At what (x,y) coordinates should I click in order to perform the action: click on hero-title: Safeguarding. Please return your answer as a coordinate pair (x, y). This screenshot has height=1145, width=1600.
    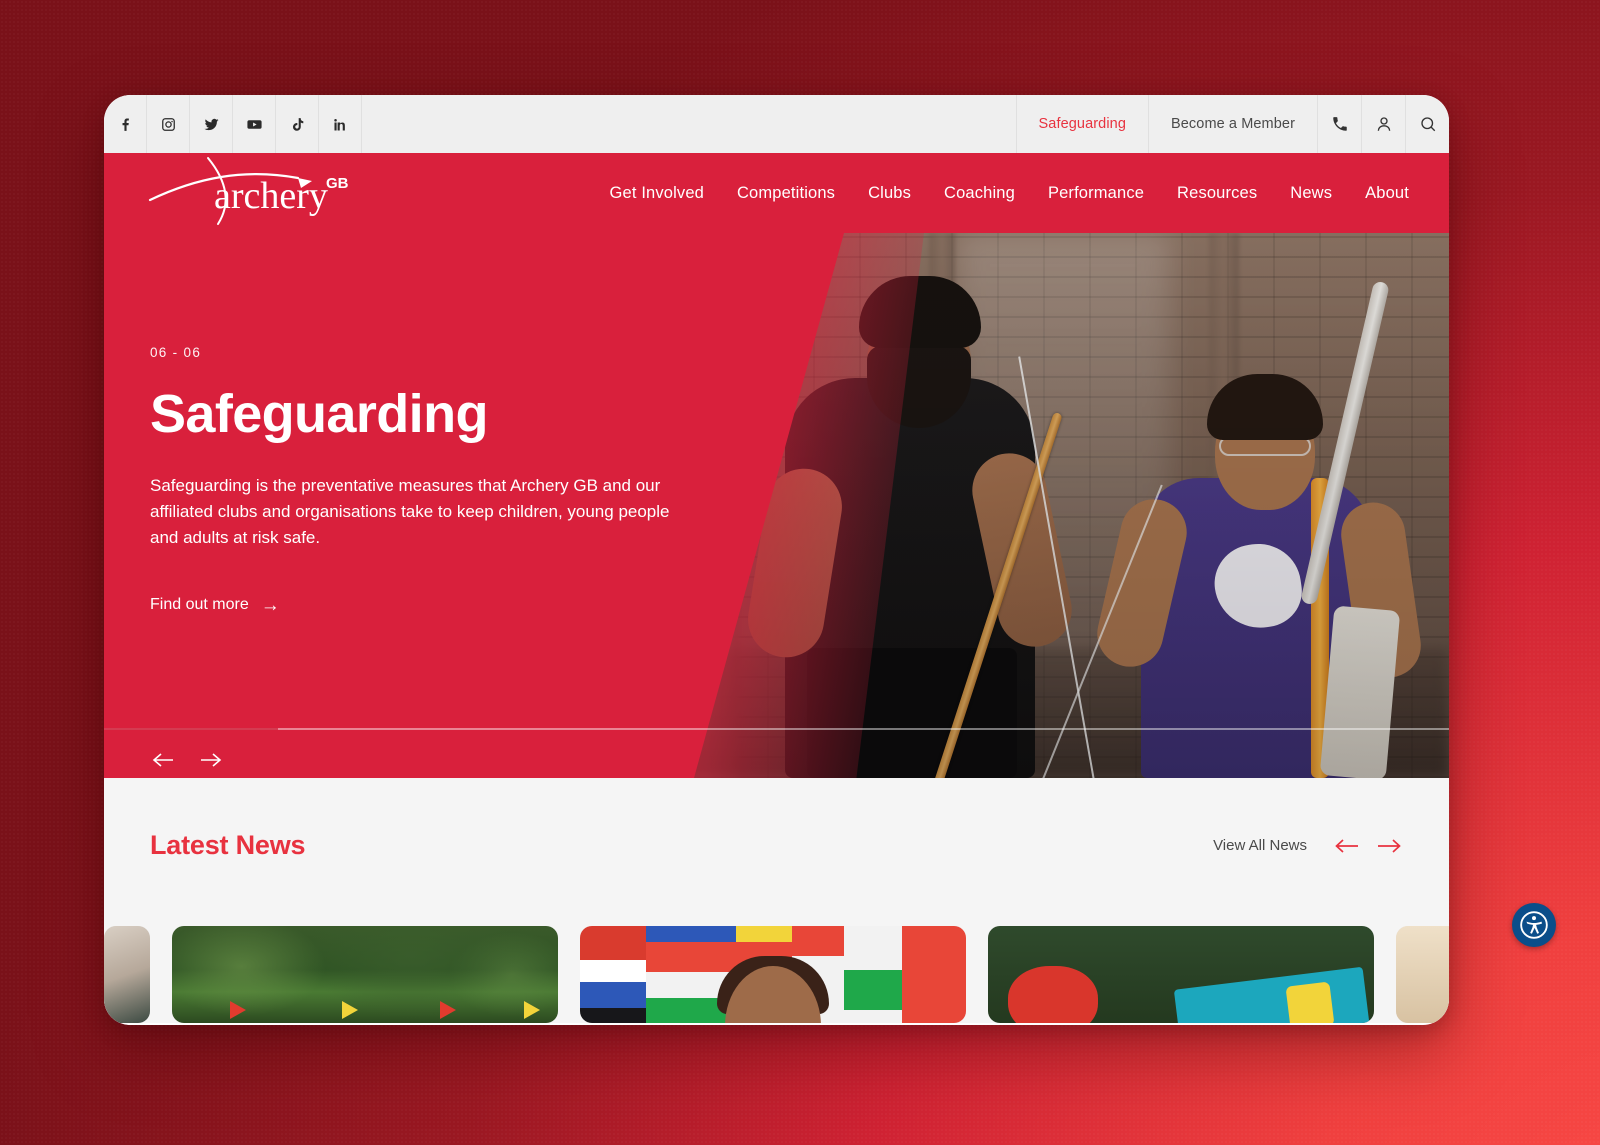
    Looking at the image, I should click on (319, 414).